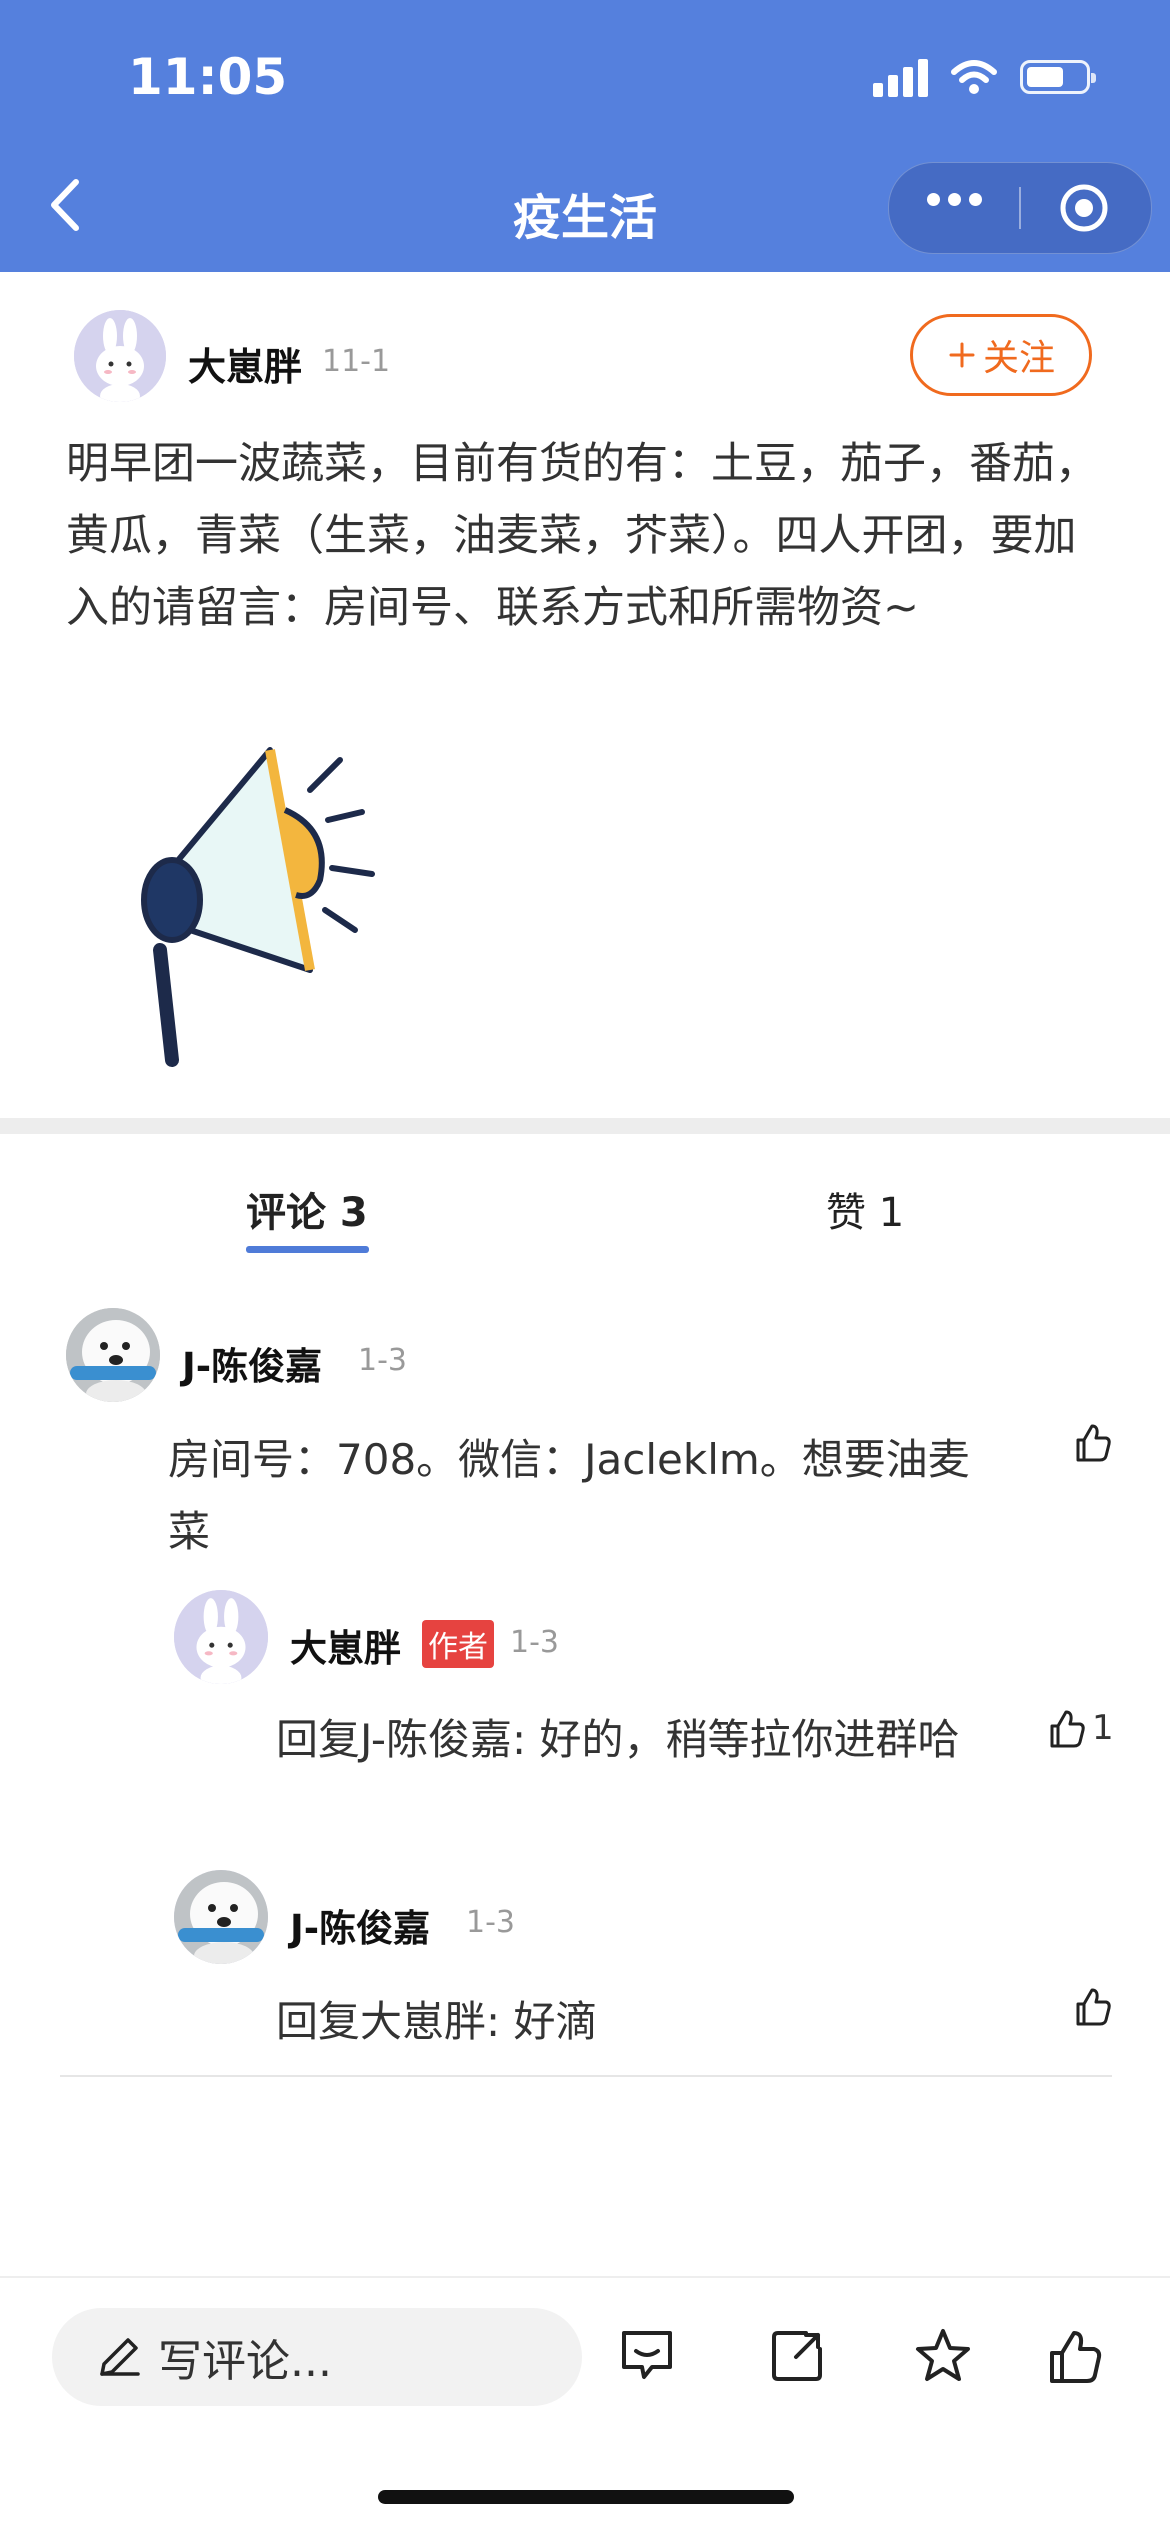 This screenshot has width=1170, height=2532. I want to click on tab-likes: 赞 1, so click(865, 1209).